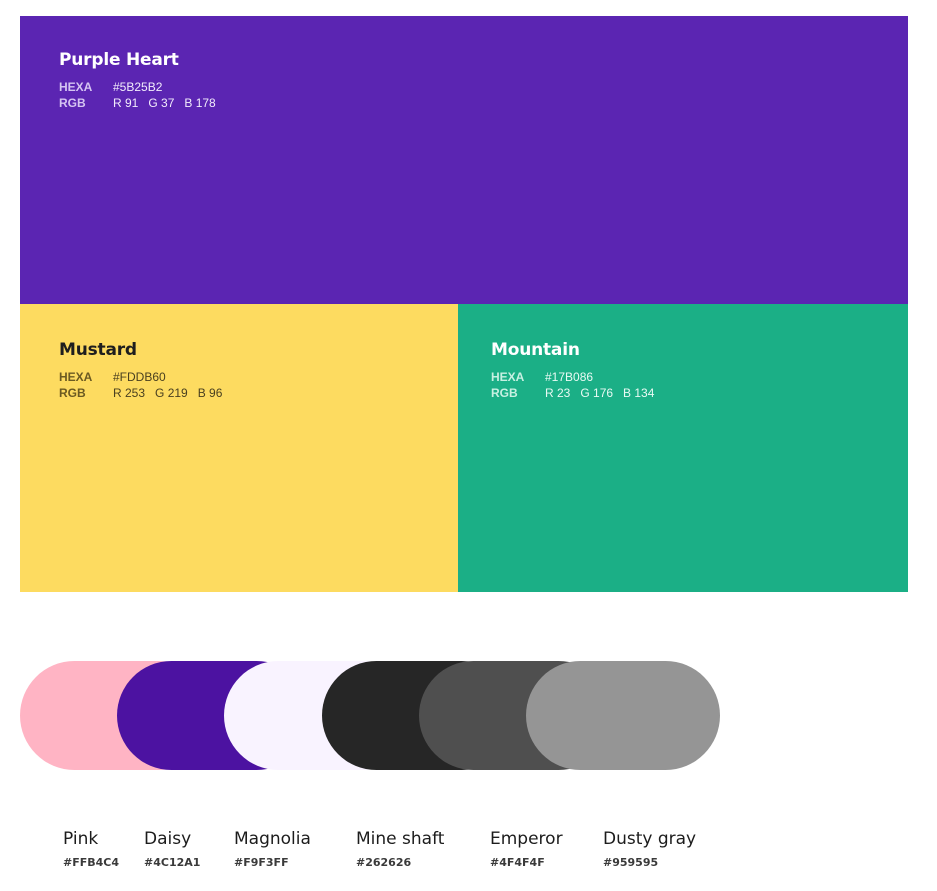 The image size is (937, 891). Describe the element at coordinates (98, 350) in the screenshot. I see `color-name: Mustard` at that location.